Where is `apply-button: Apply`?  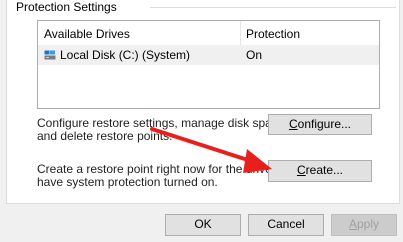
apply-button: Apply is located at coordinates (364, 225).